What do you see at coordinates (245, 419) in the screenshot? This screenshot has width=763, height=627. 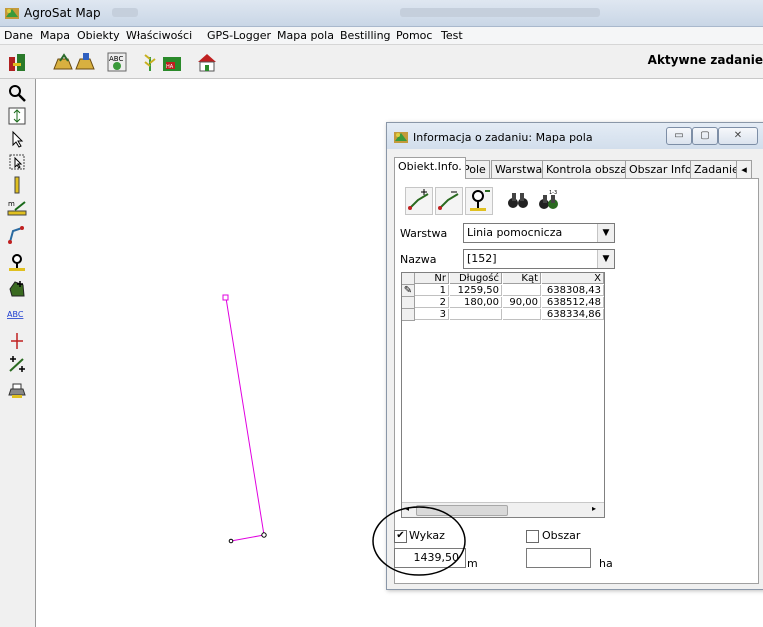 I see `helper-line` at bounding box center [245, 419].